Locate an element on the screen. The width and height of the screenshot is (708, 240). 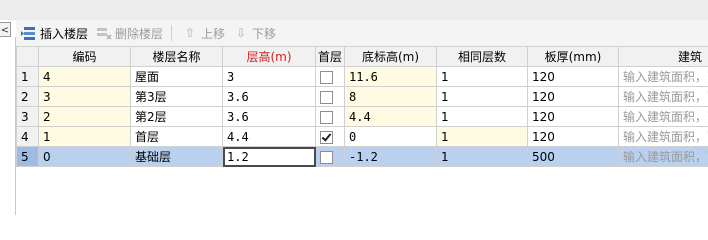
bottom-elevation-cell: -1.2 is located at coordinates (390, 156).